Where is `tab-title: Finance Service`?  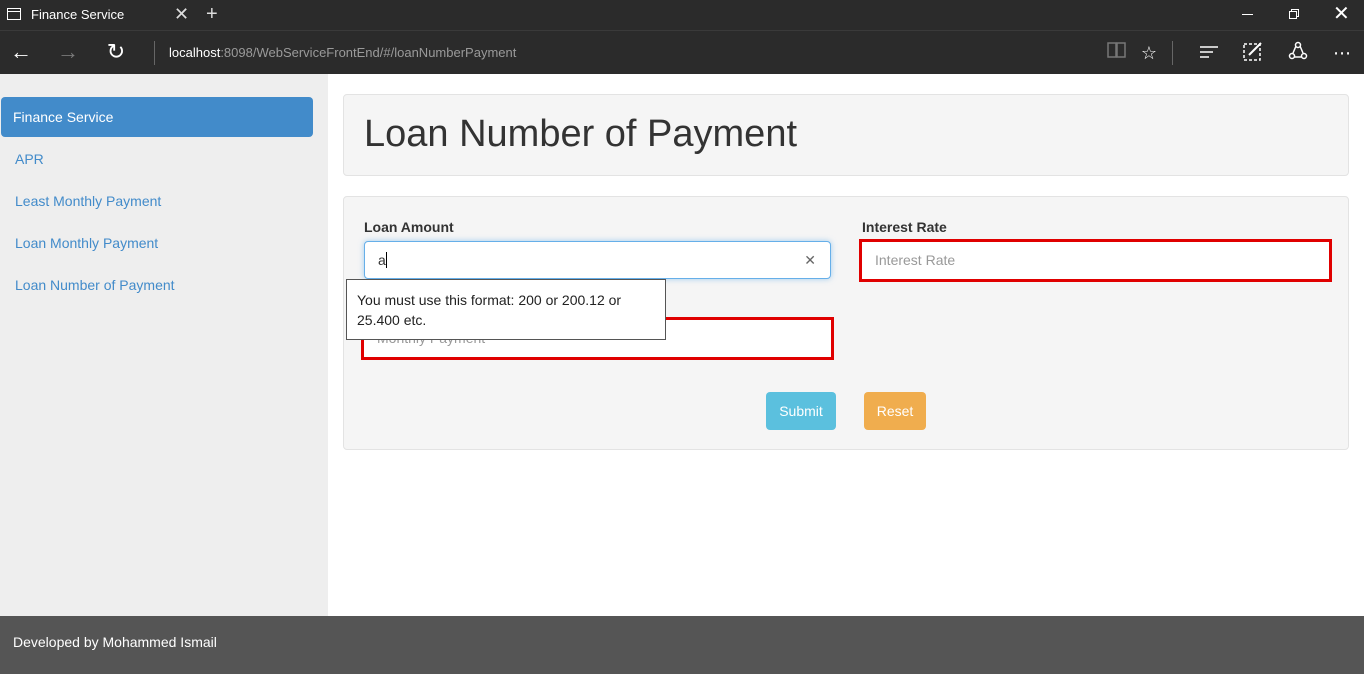
tab-title: Finance Service is located at coordinates (78, 14).